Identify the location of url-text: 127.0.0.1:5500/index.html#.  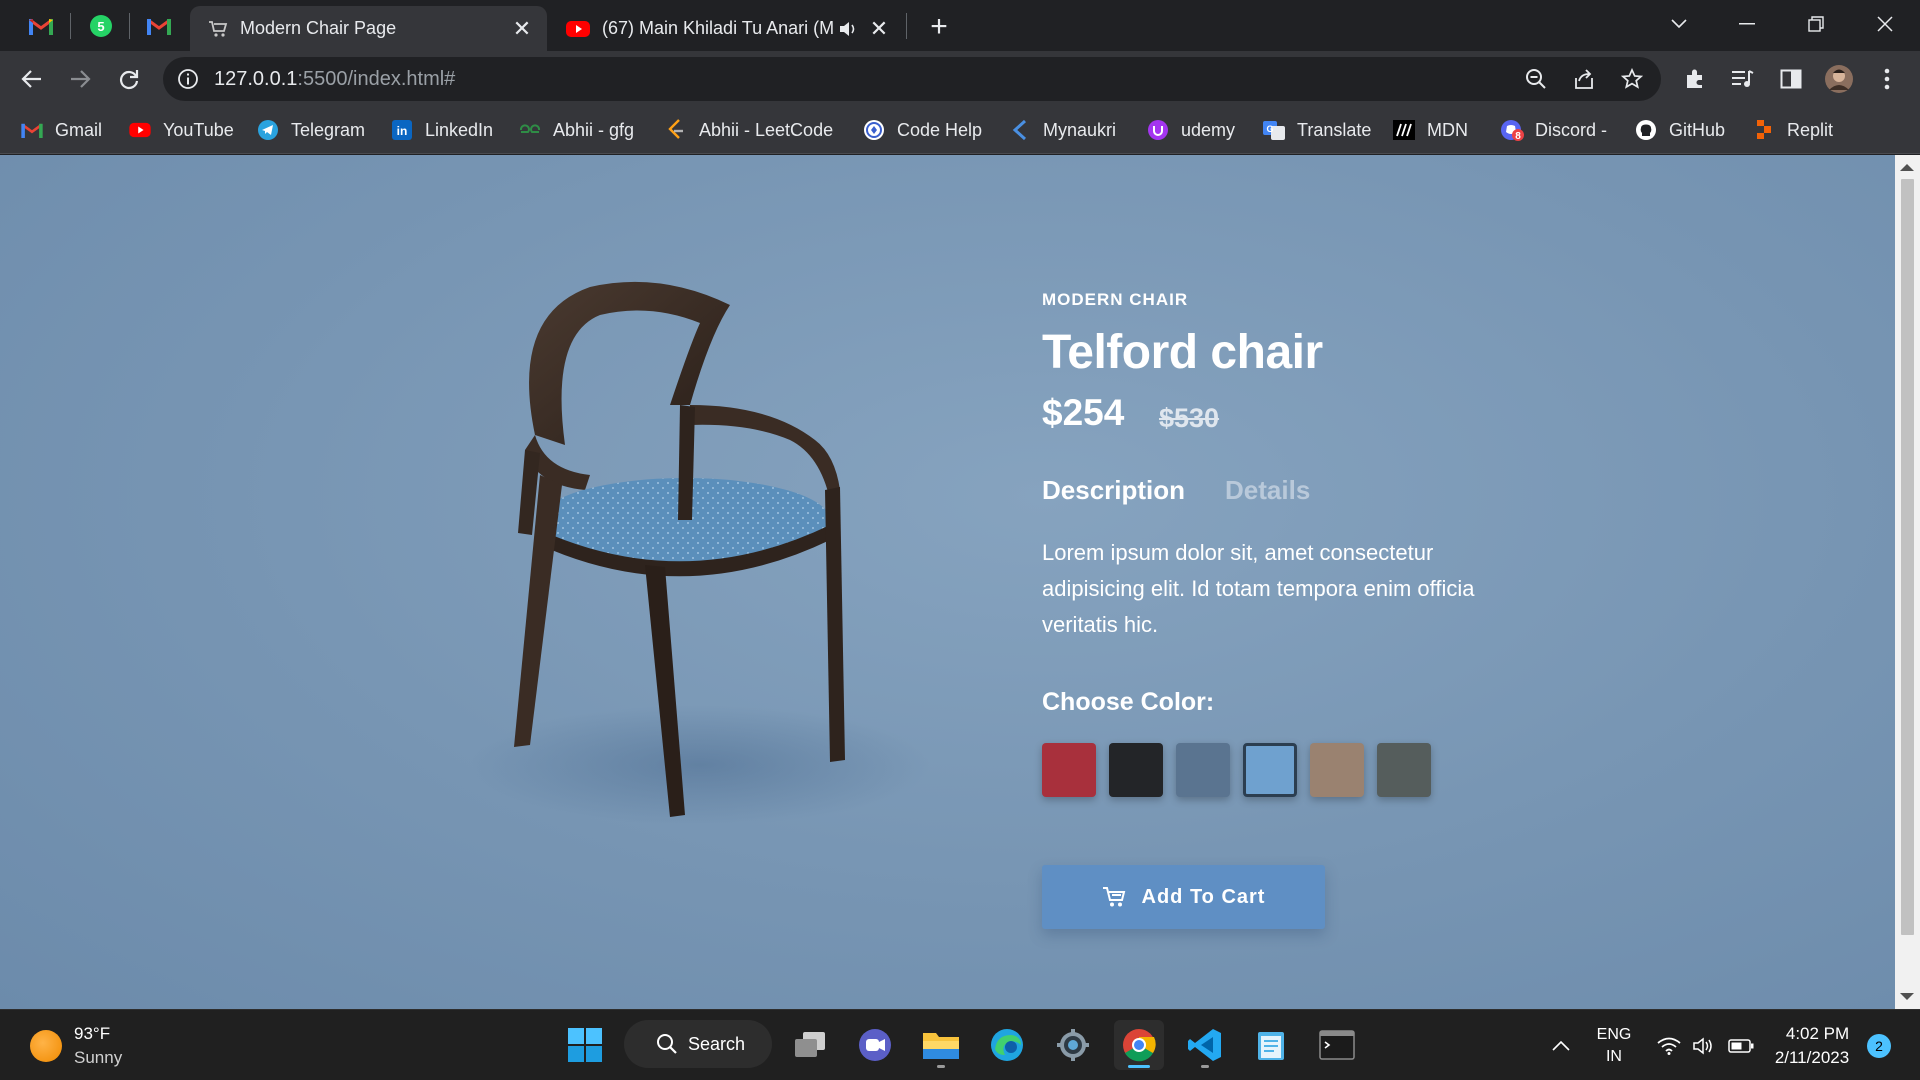
(334, 79).